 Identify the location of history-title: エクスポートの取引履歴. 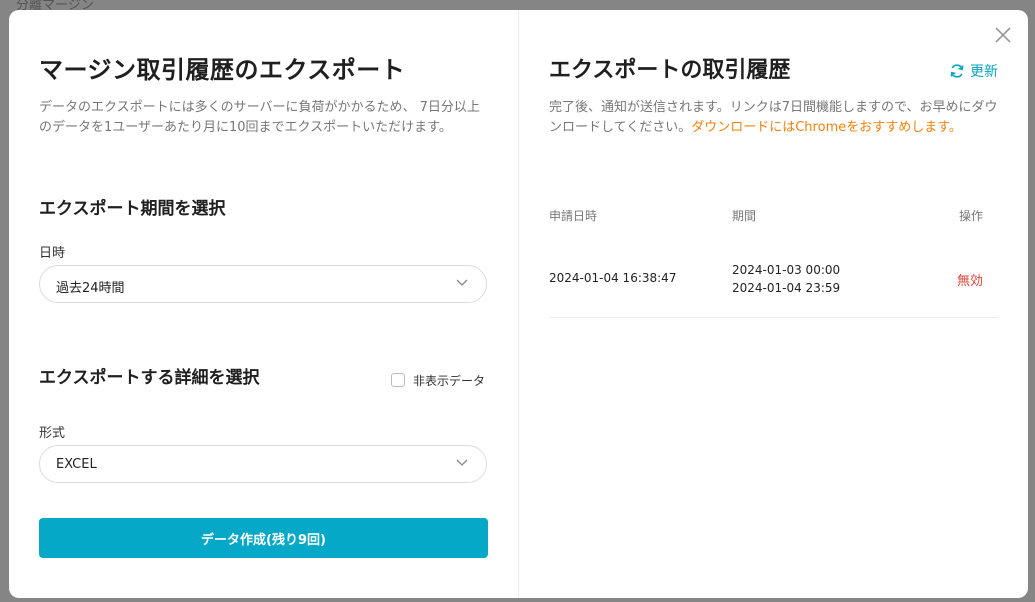
(670, 70).